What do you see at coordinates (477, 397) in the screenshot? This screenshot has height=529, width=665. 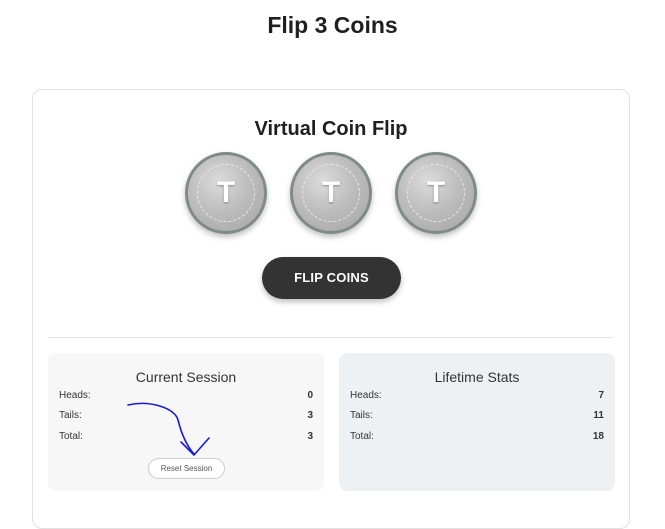 I see `stat-row-heads: Heads: 7` at bounding box center [477, 397].